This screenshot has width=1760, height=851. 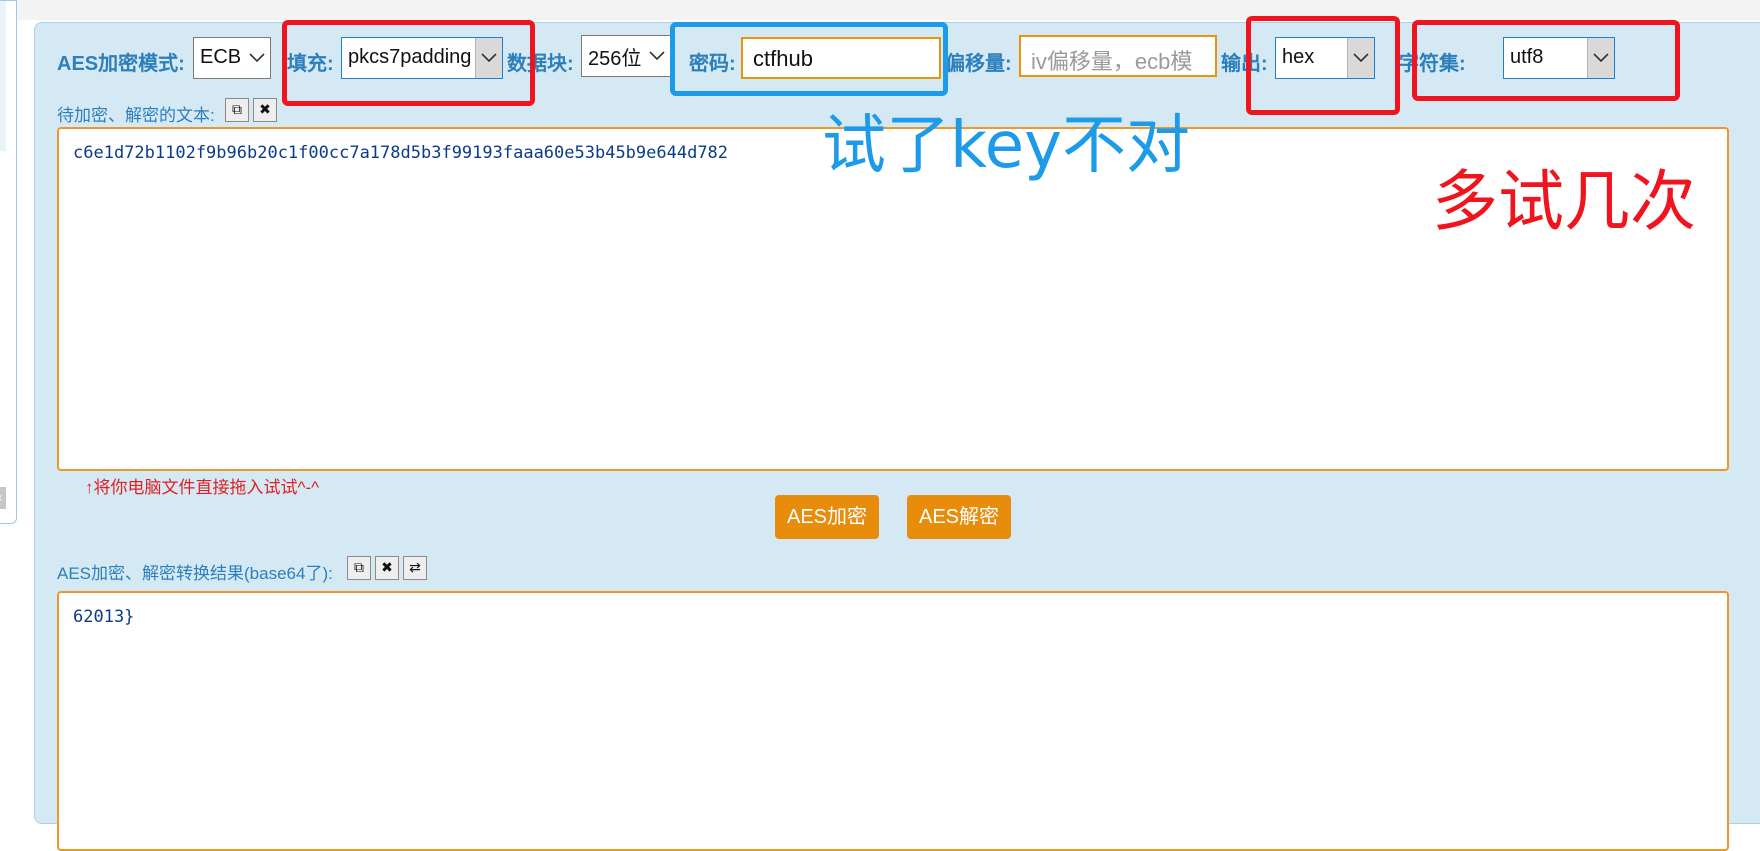 What do you see at coordinates (1112, 61) in the screenshot?
I see `offset-placeholder: iv偏移量，ecb模` at bounding box center [1112, 61].